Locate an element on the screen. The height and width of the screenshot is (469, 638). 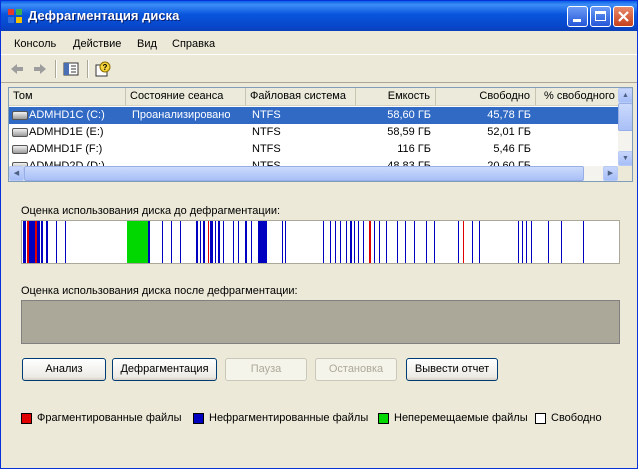
horizontal-scroll-thumb is located at coordinates (304, 173).